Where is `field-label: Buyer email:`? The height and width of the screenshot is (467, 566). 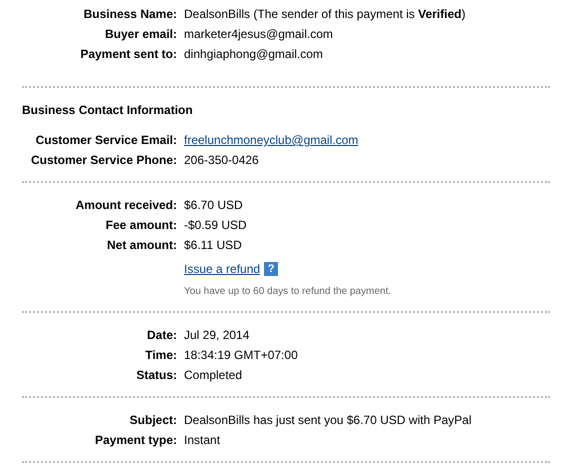 field-label: Buyer email: is located at coordinates (140, 34).